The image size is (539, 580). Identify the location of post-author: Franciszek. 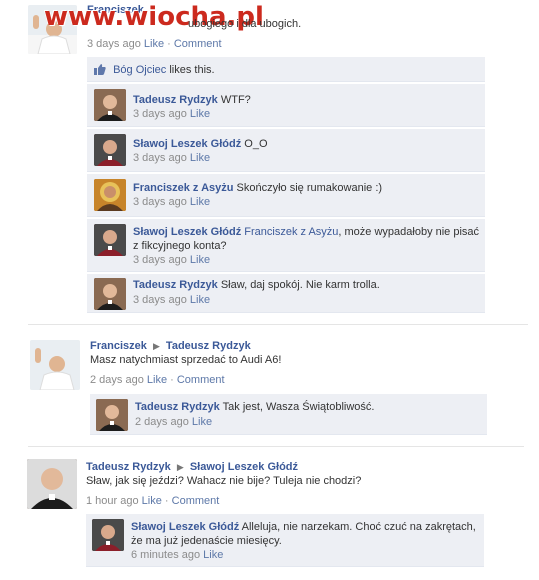
(118, 346).